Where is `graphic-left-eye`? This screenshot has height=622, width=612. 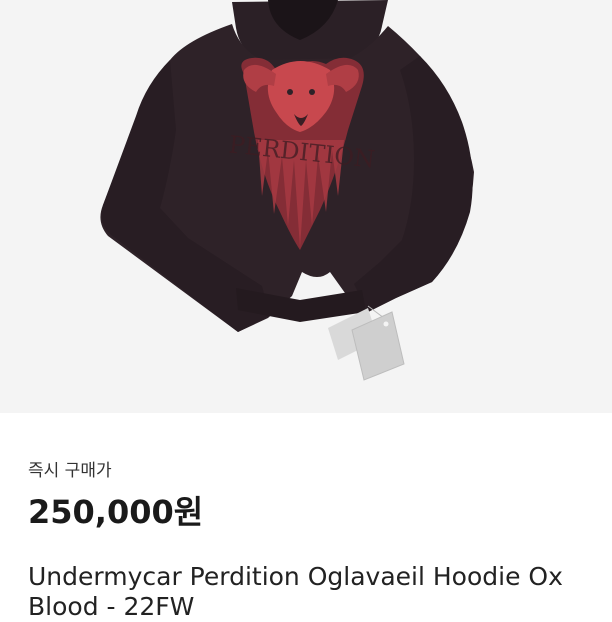 graphic-left-eye is located at coordinates (290, 92).